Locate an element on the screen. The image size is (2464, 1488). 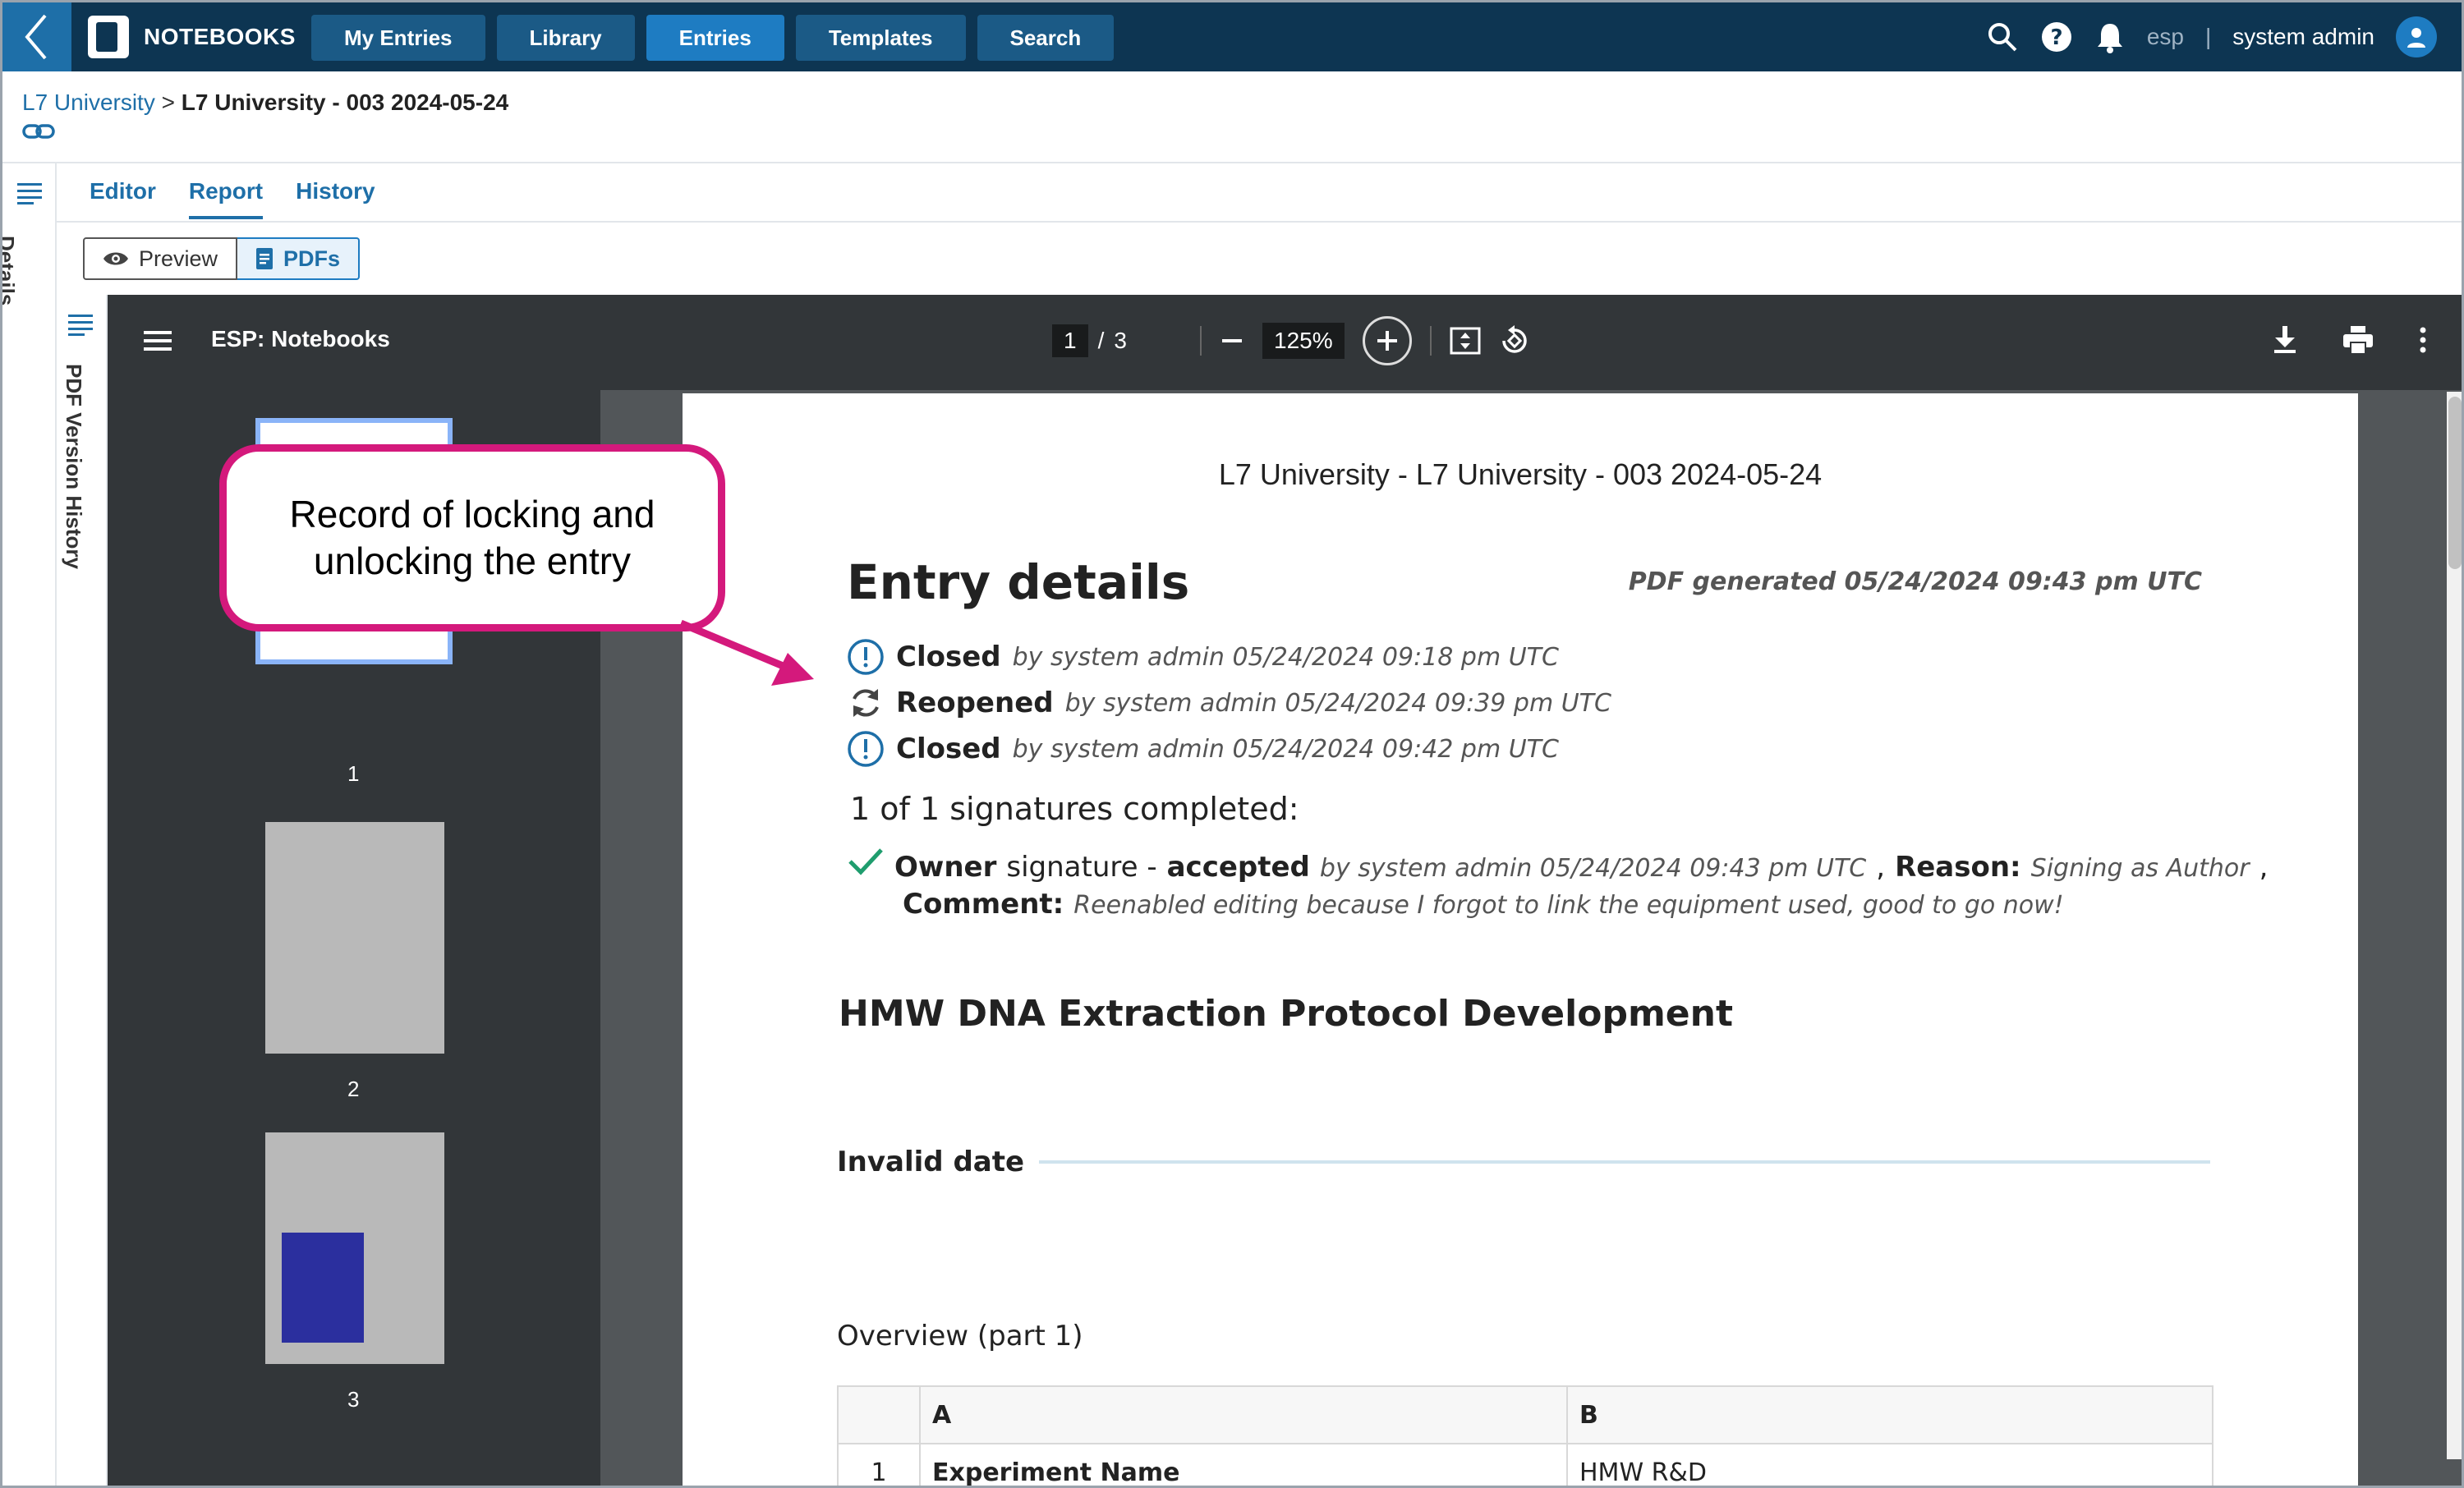
report-view-toggle: Preview PDFs is located at coordinates (222, 258).